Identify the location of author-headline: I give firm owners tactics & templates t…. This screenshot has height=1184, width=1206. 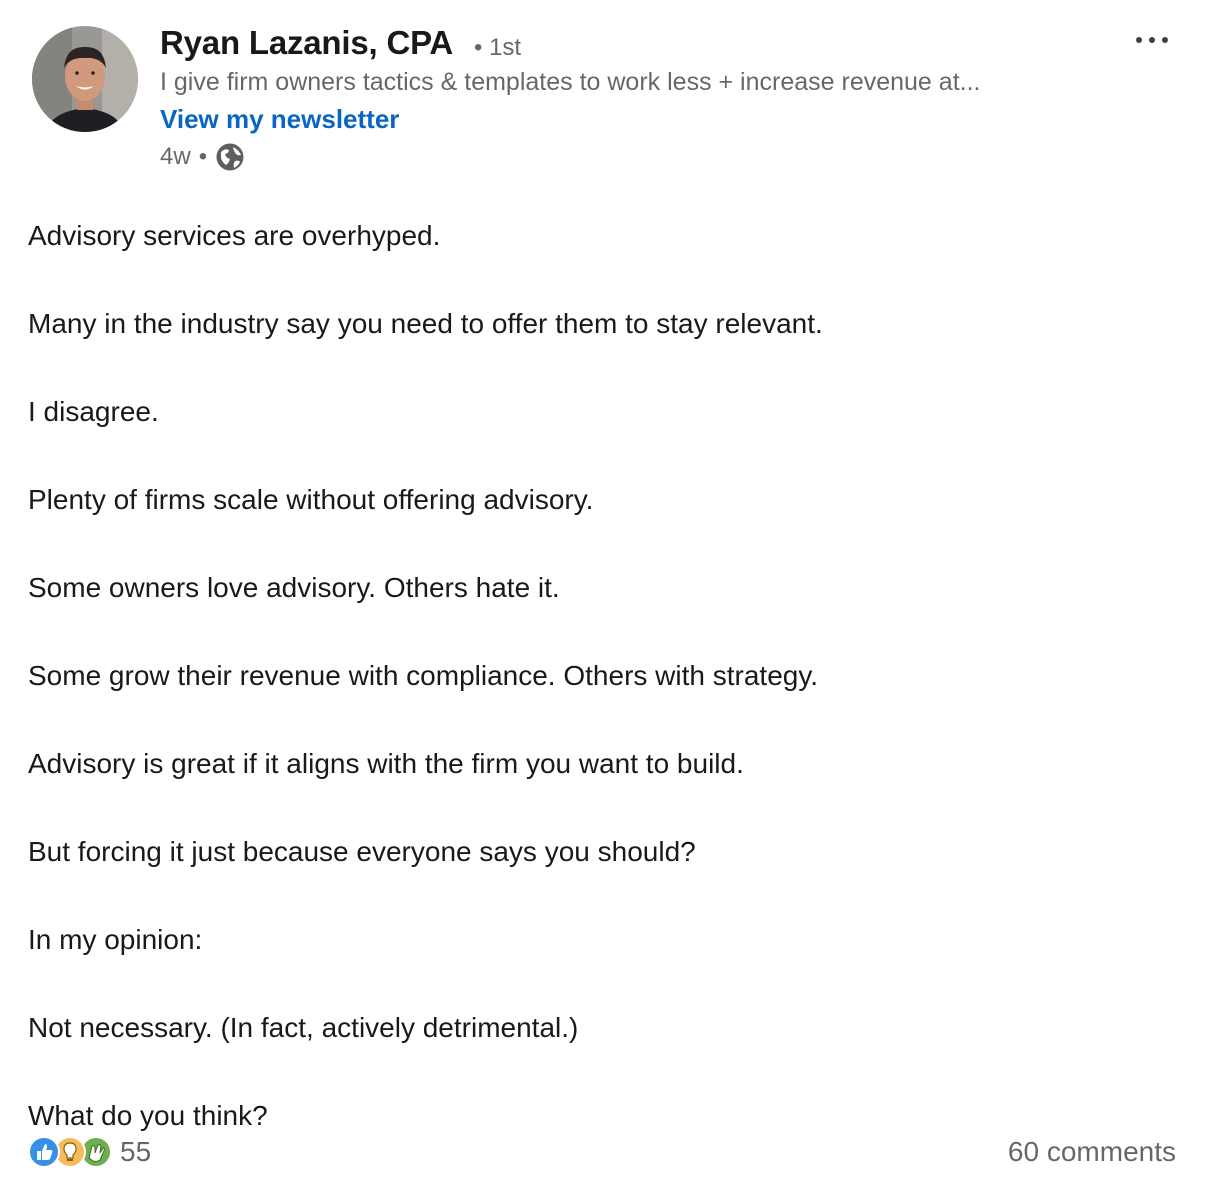
(570, 82).